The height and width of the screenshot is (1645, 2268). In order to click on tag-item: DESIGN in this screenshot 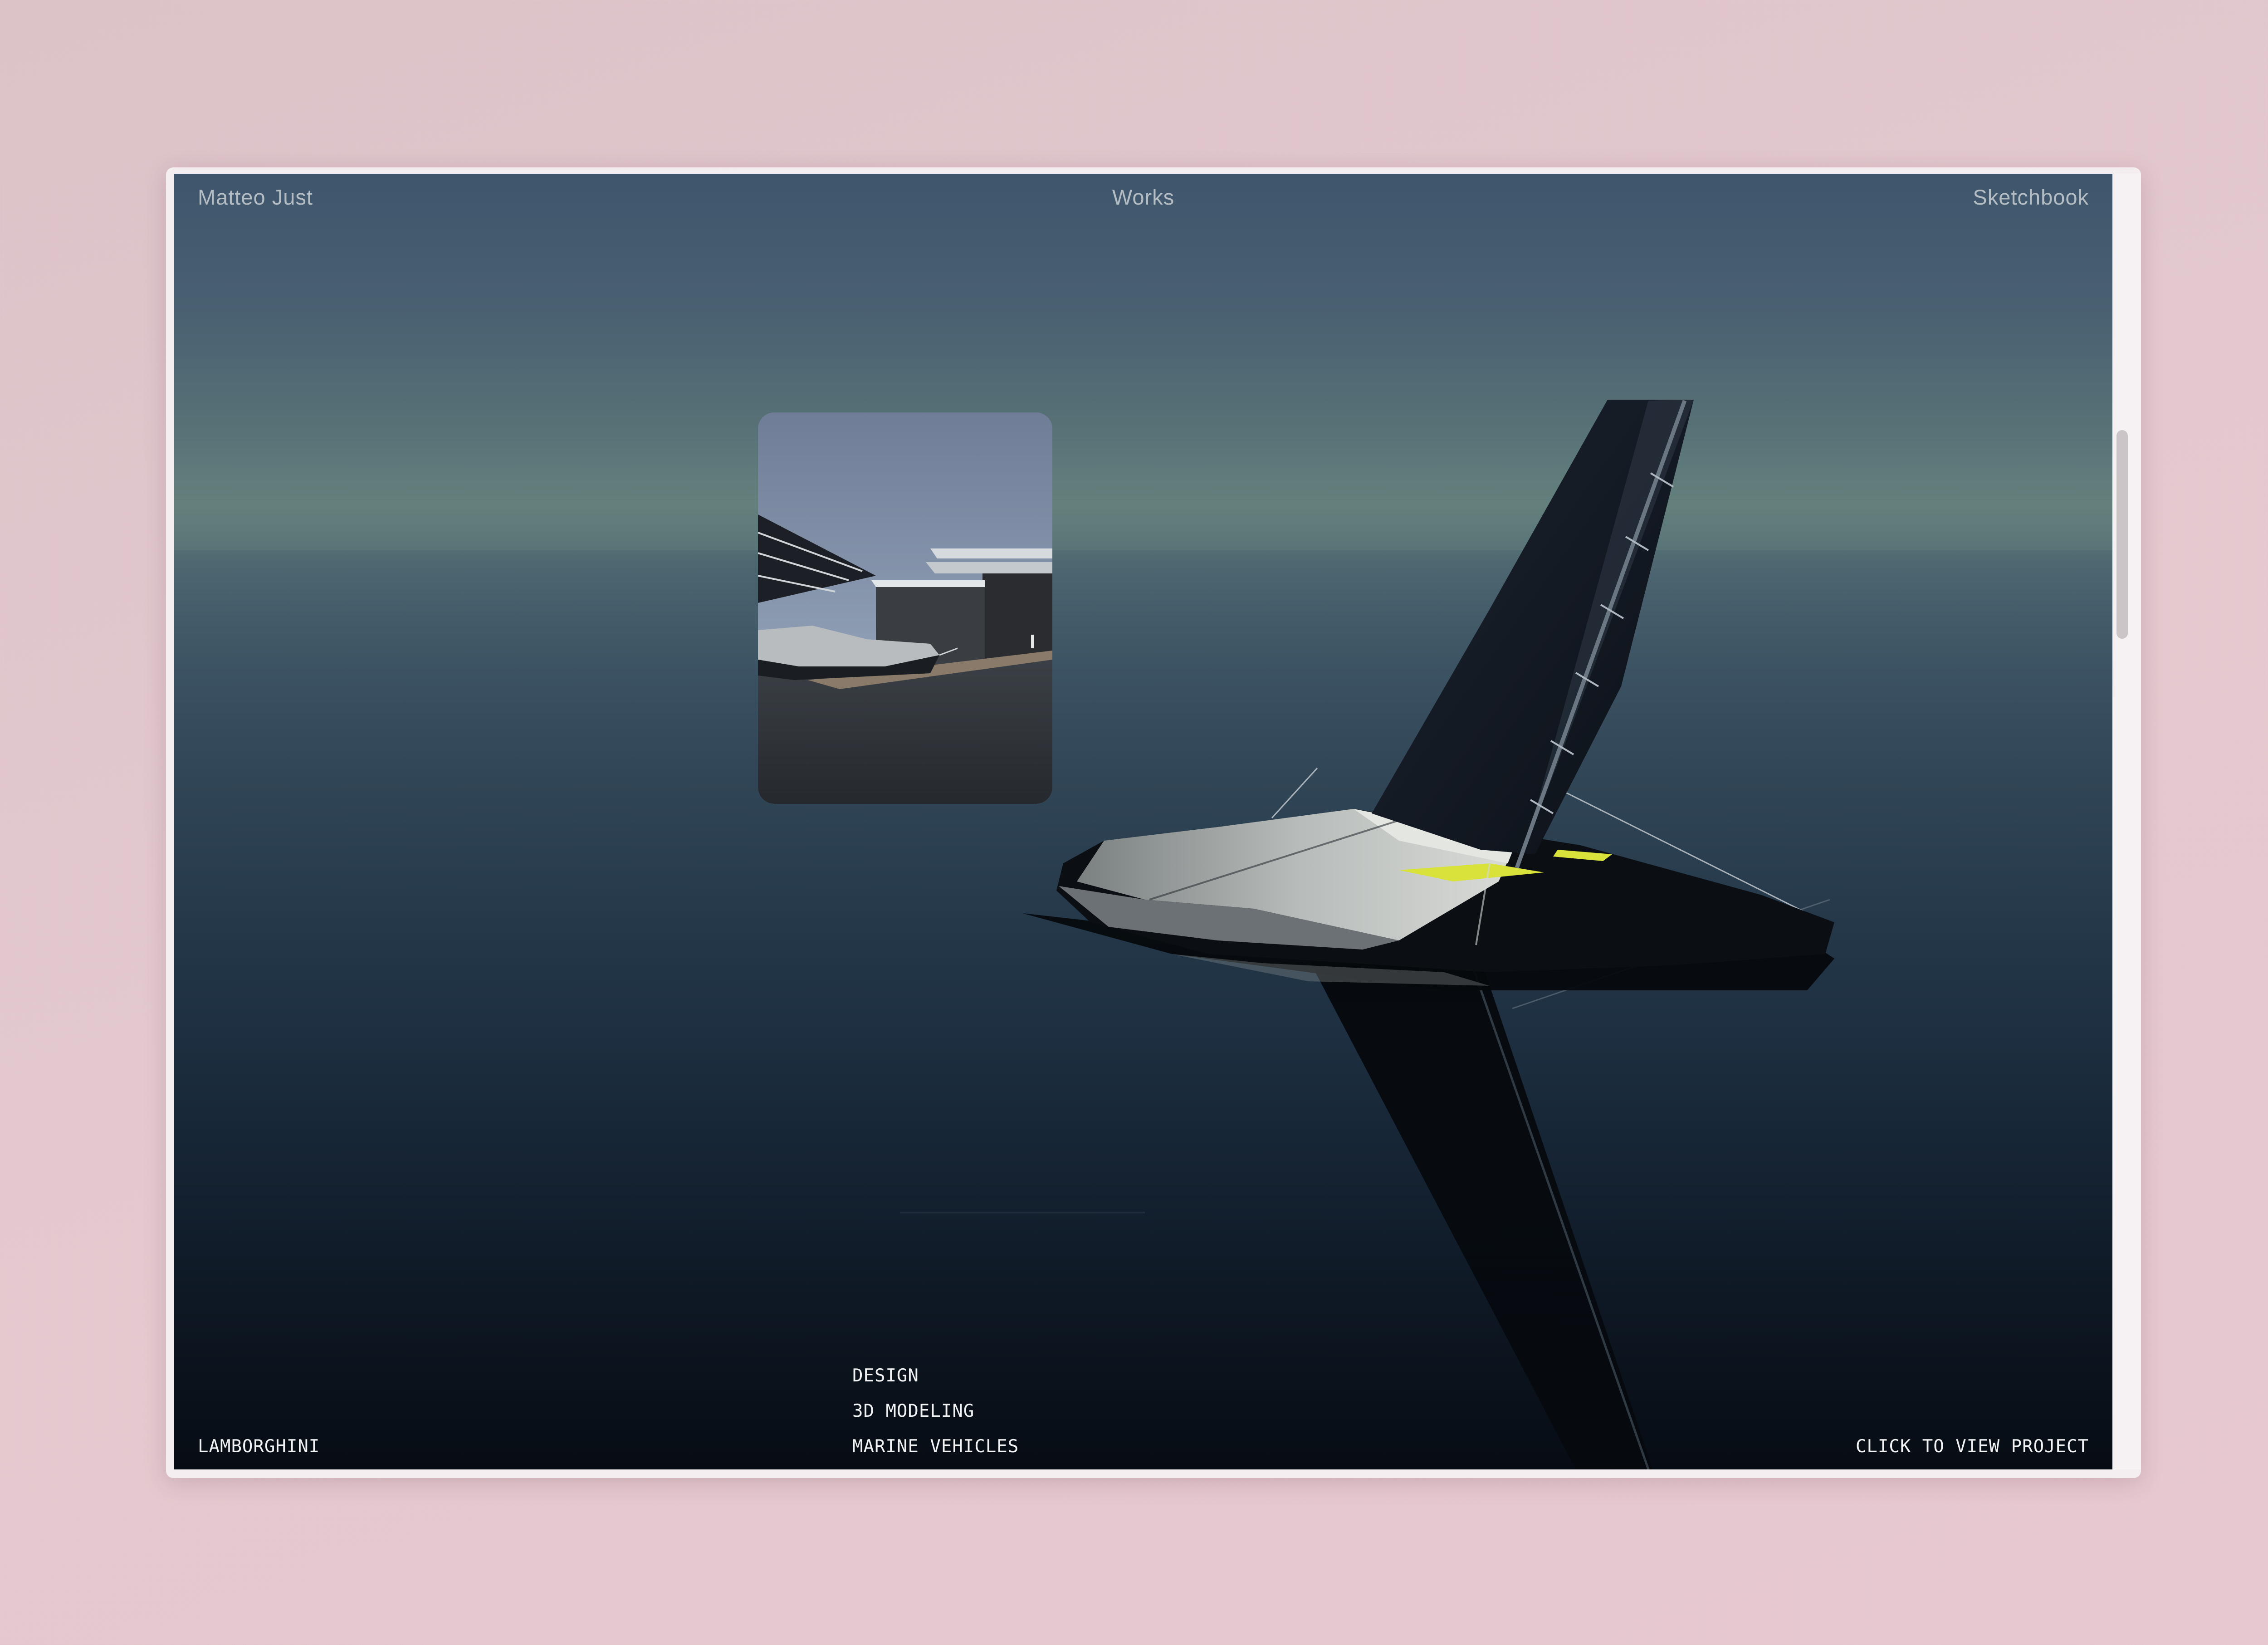, I will do `click(886, 1376)`.